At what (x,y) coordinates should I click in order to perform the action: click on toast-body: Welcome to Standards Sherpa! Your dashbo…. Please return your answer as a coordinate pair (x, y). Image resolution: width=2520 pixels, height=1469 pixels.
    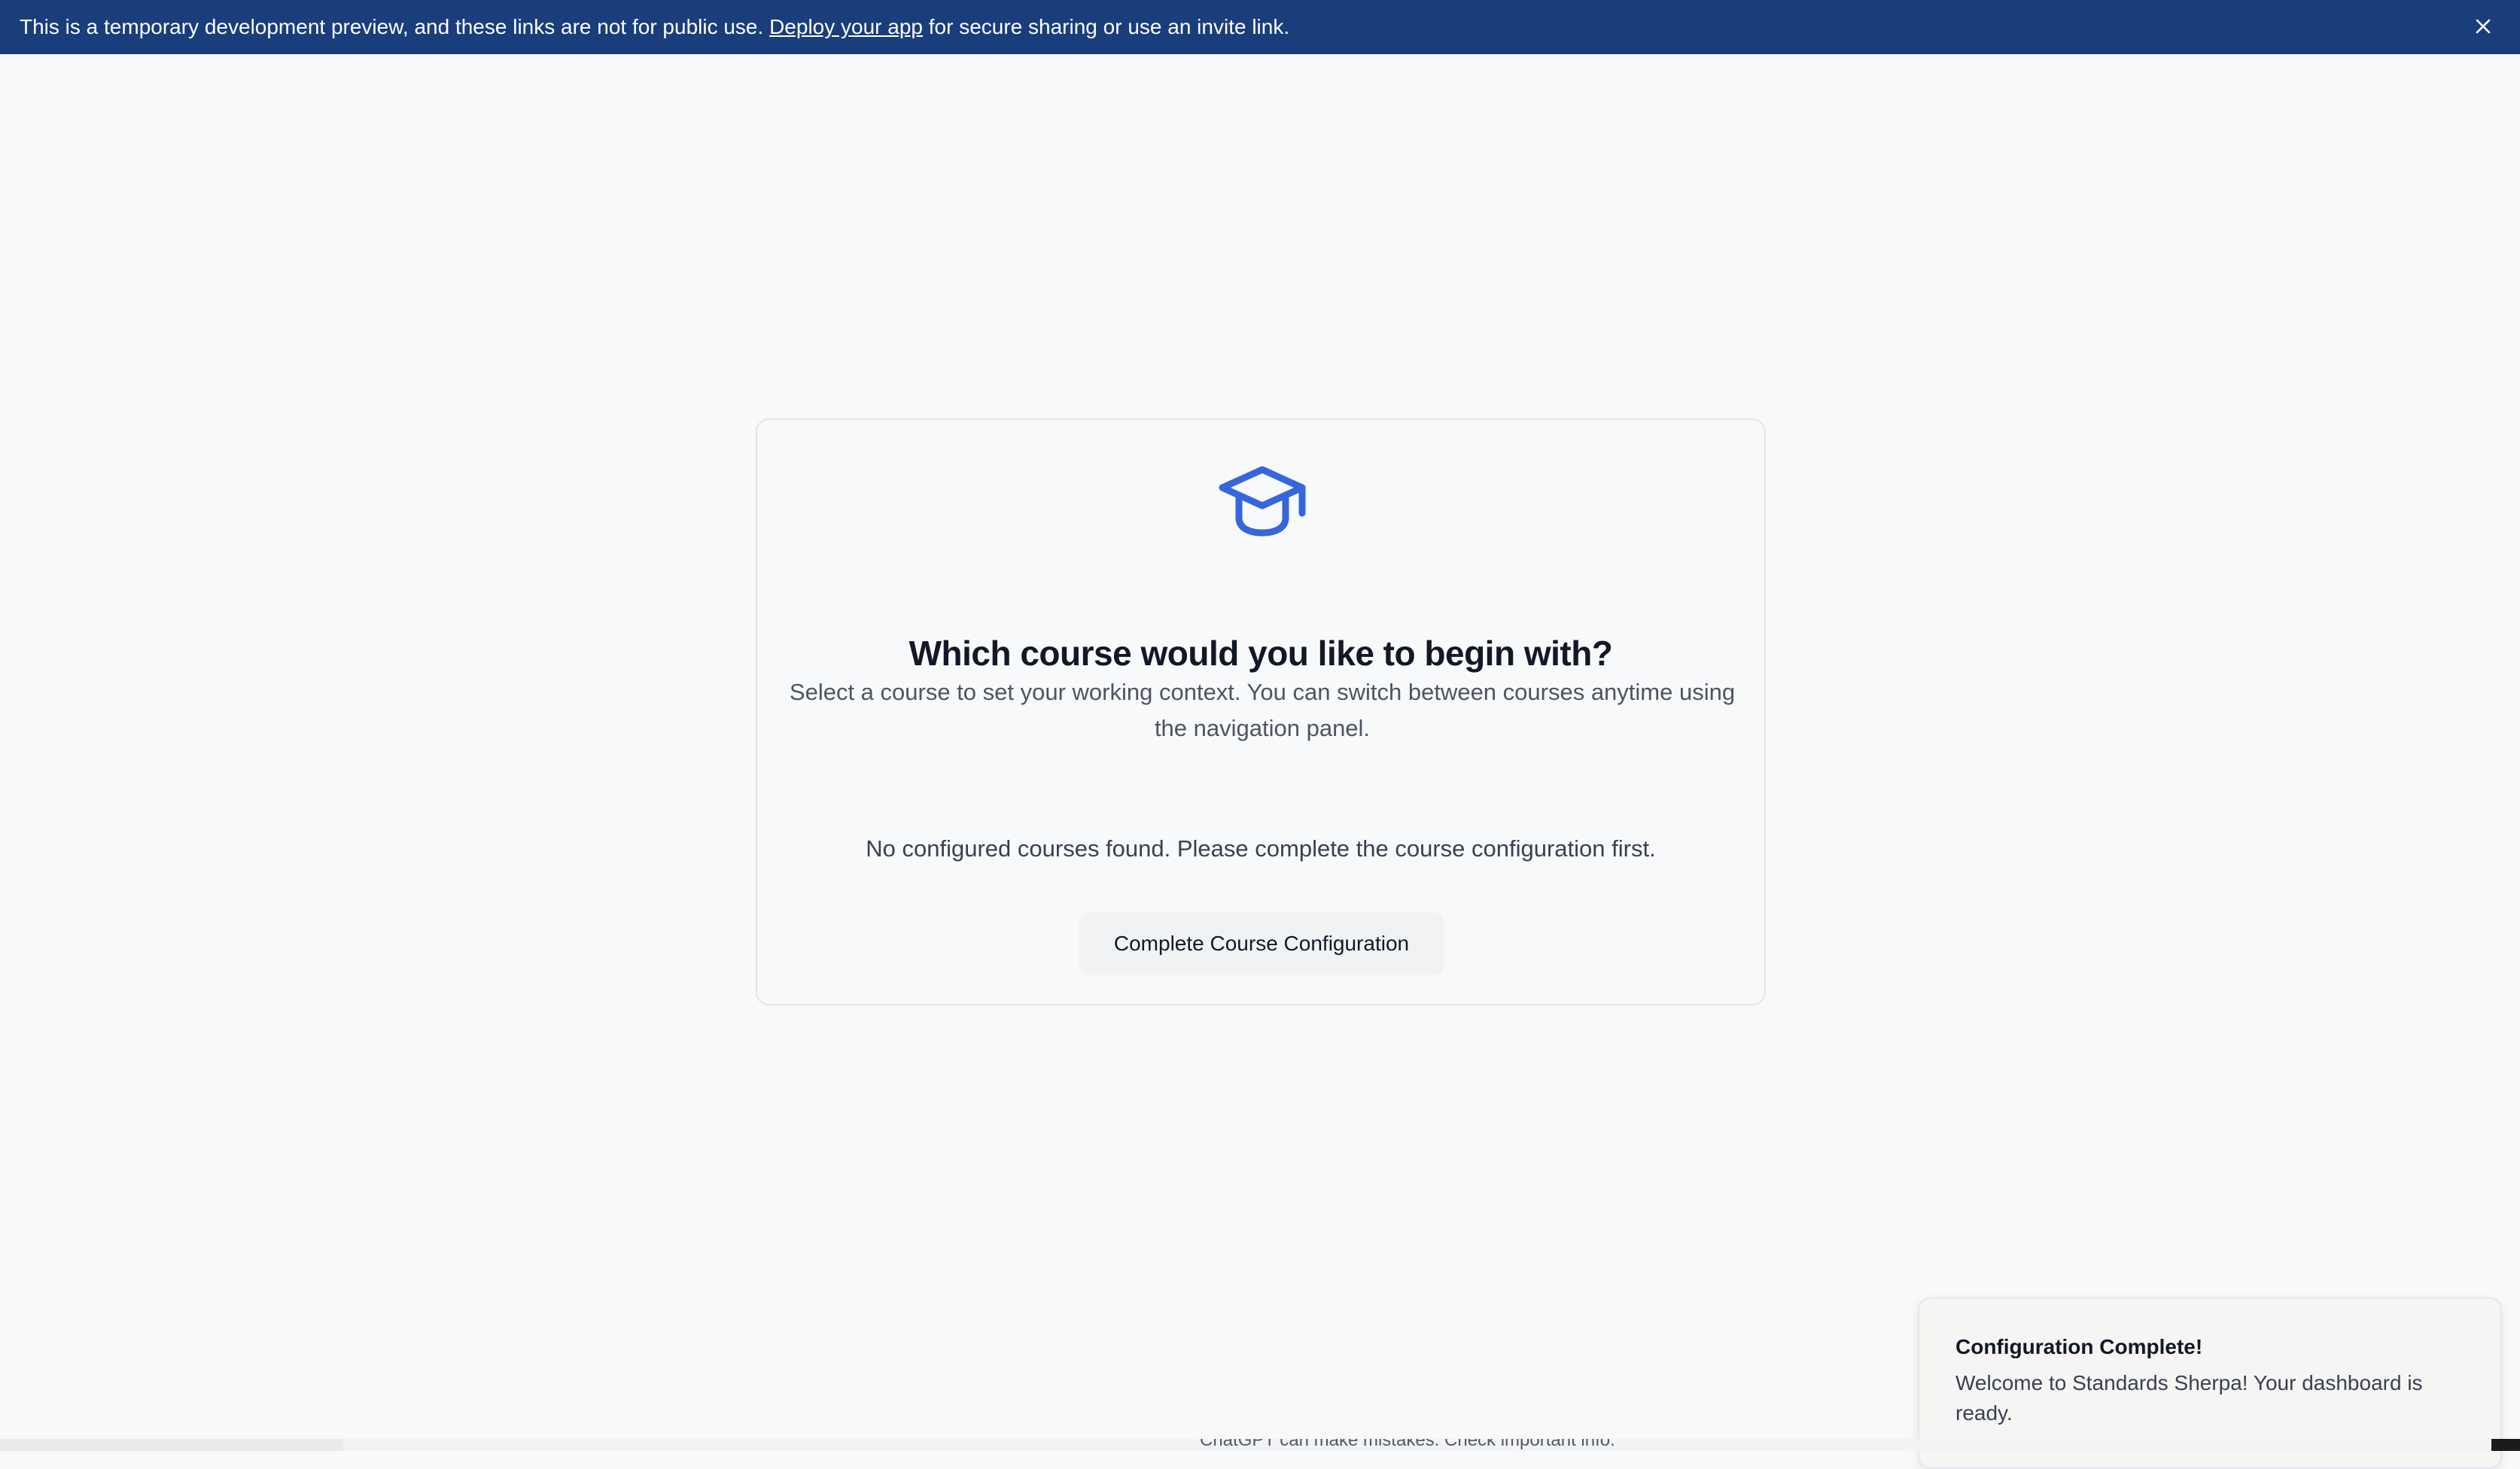
    Looking at the image, I should click on (2189, 1398).